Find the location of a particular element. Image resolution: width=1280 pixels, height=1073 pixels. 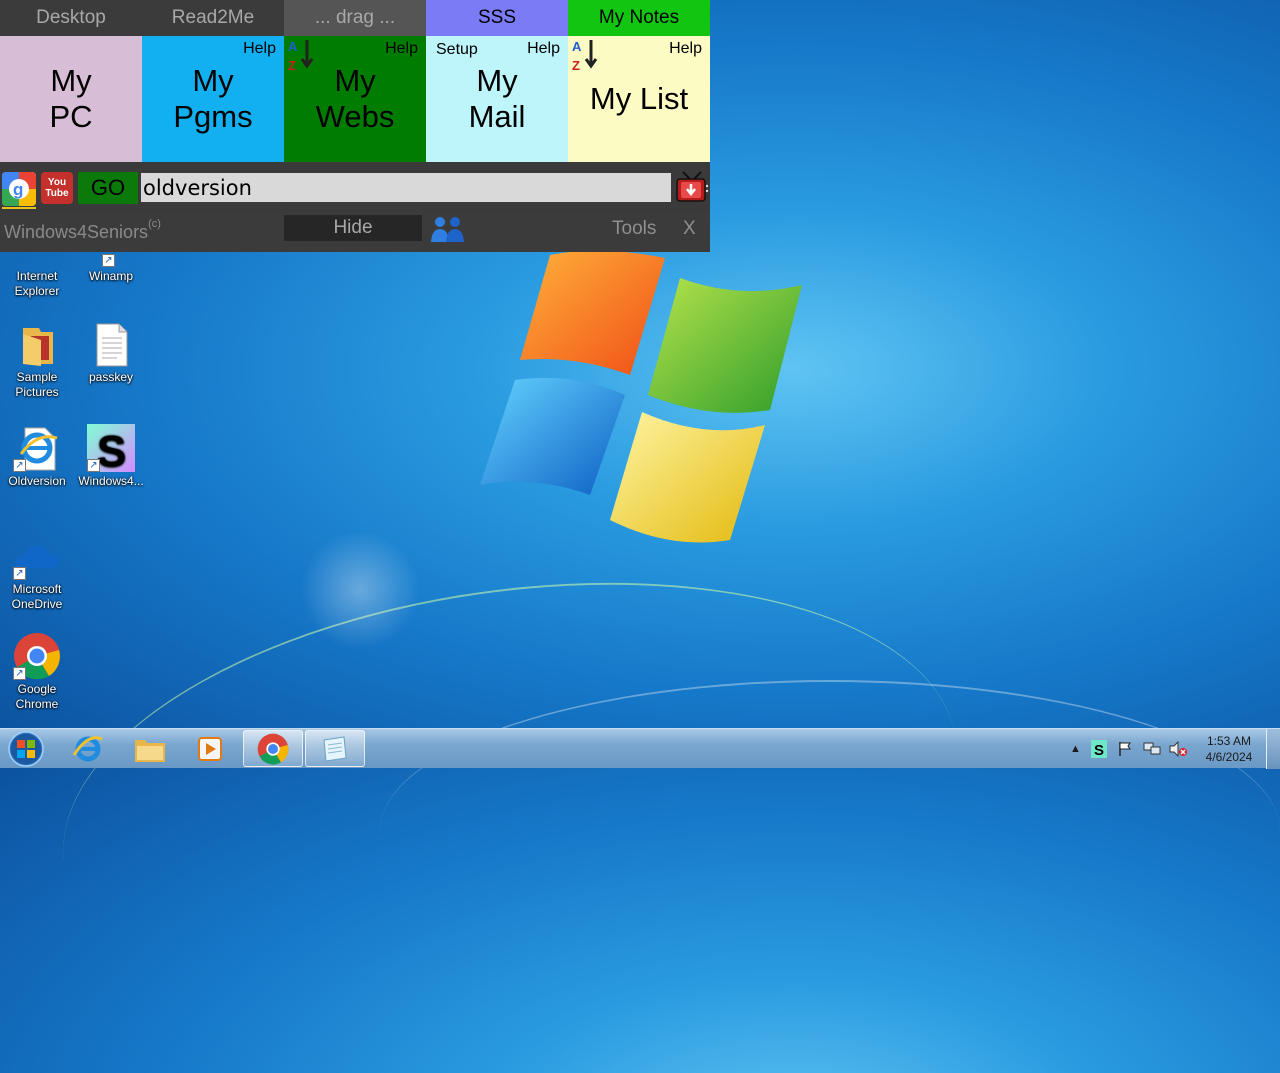

taskbar-media-player is located at coordinates (210, 748).